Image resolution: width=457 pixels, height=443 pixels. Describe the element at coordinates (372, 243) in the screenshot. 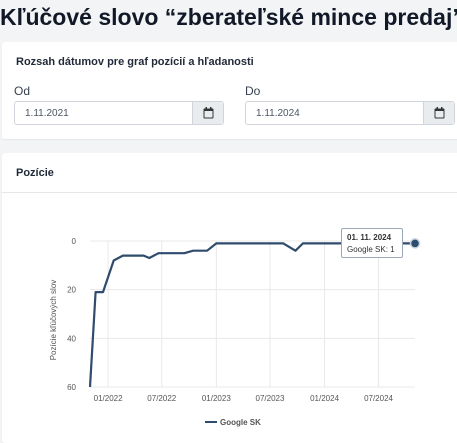

I see `chart-tooltip: 01. 11. 2024 Google SK: 1` at that location.